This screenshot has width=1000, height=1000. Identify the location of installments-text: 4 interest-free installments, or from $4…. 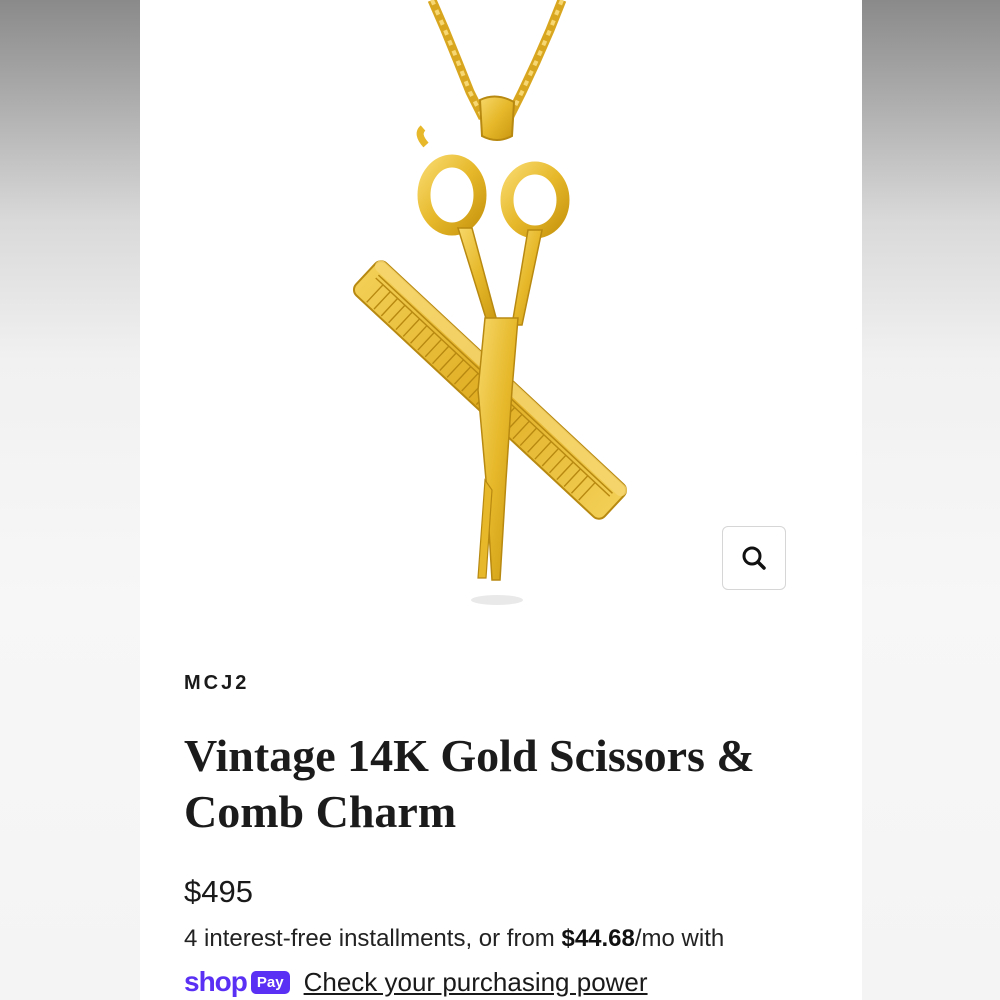
(454, 939).